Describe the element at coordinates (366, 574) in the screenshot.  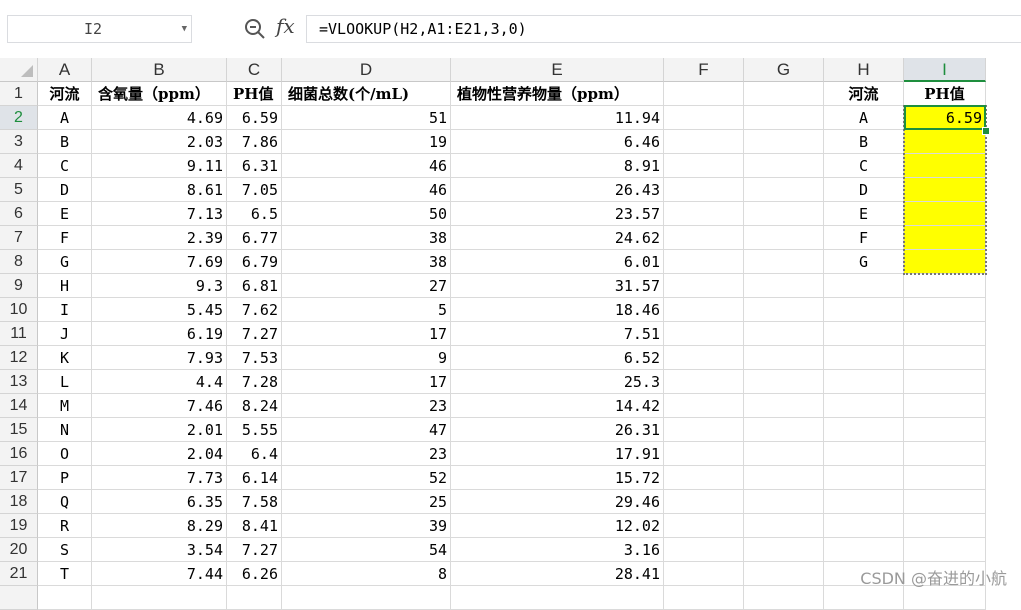
I see `table-cell: 8` at that location.